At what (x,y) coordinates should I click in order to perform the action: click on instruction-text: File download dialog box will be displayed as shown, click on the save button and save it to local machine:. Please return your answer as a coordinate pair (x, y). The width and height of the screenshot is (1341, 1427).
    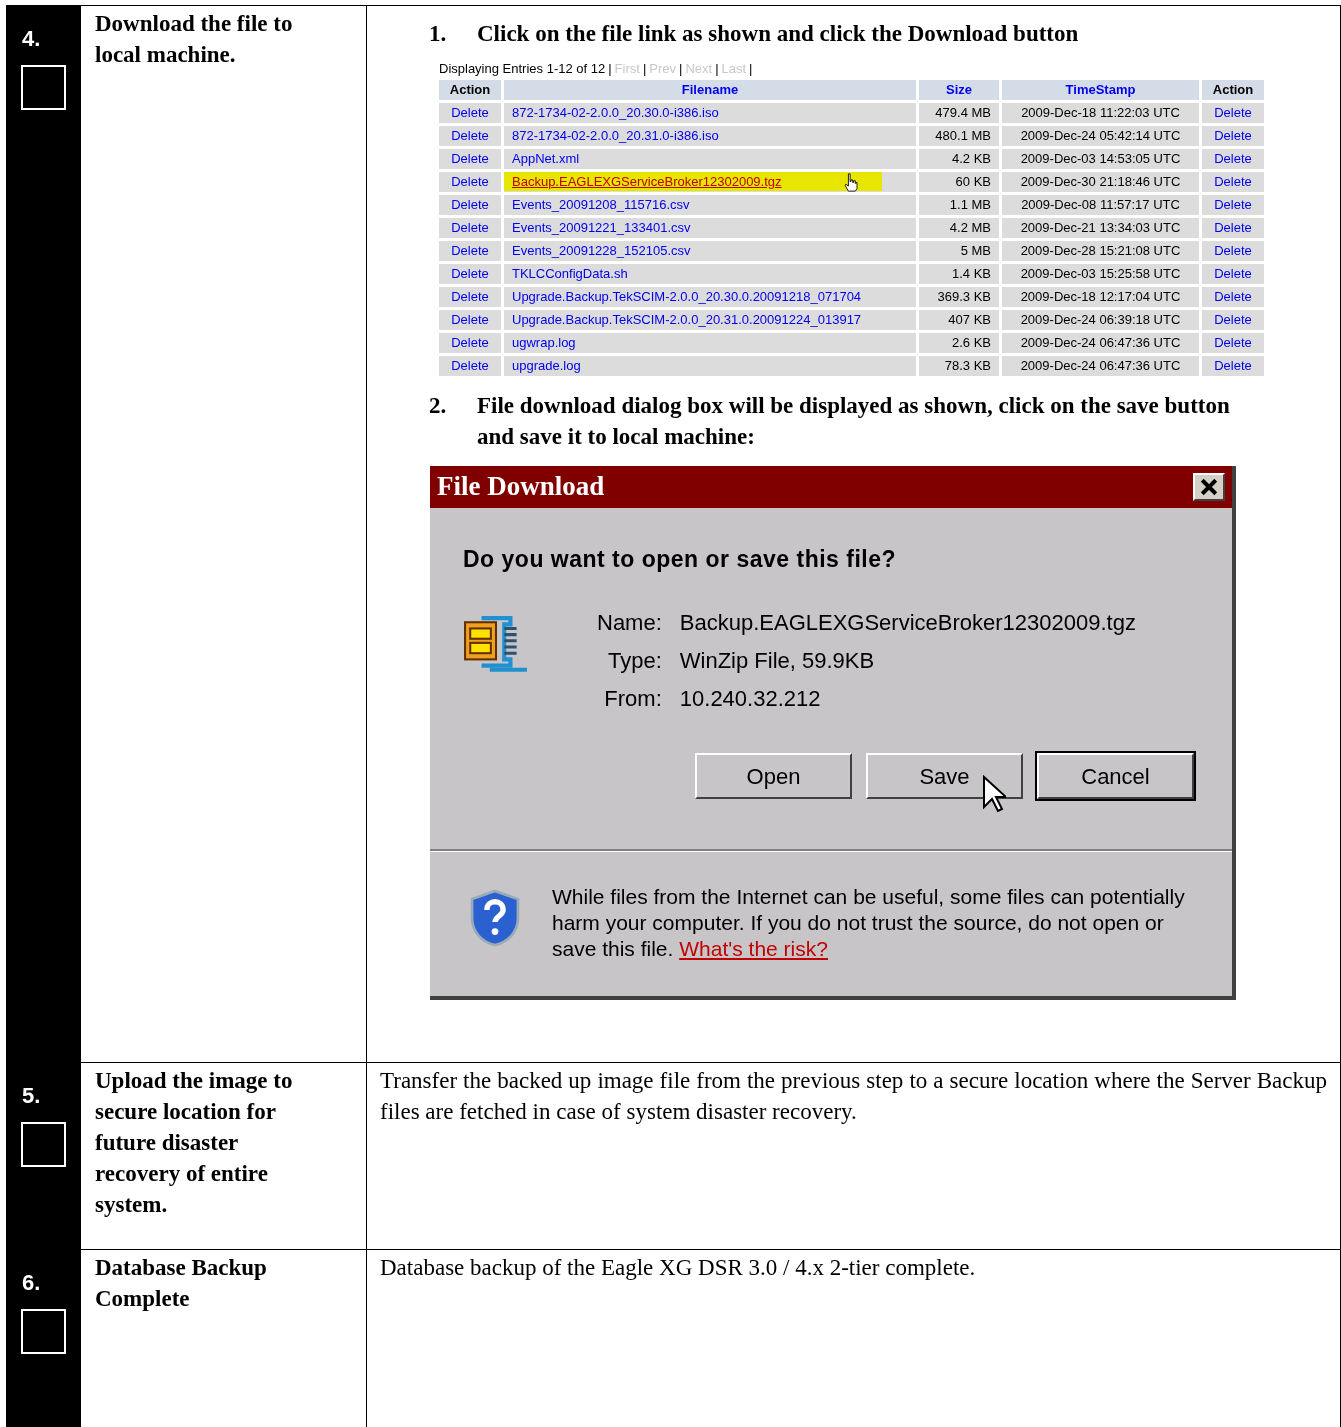
    Looking at the image, I should click on (854, 421).